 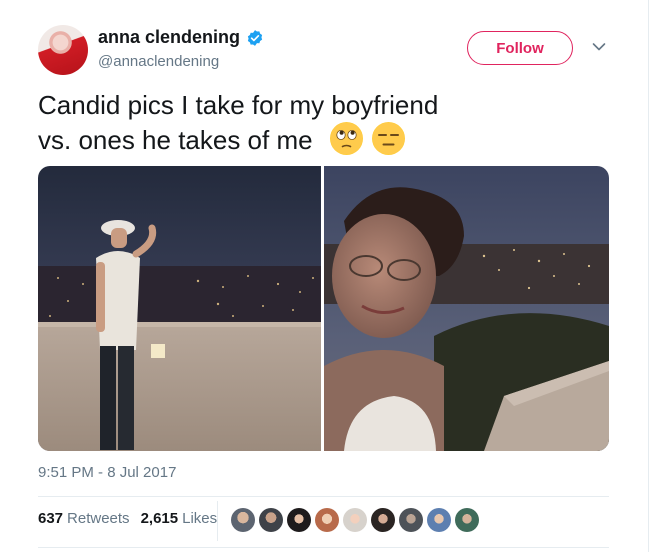 What do you see at coordinates (599, 47) in the screenshot?
I see `chevron-down-icon` at bounding box center [599, 47].